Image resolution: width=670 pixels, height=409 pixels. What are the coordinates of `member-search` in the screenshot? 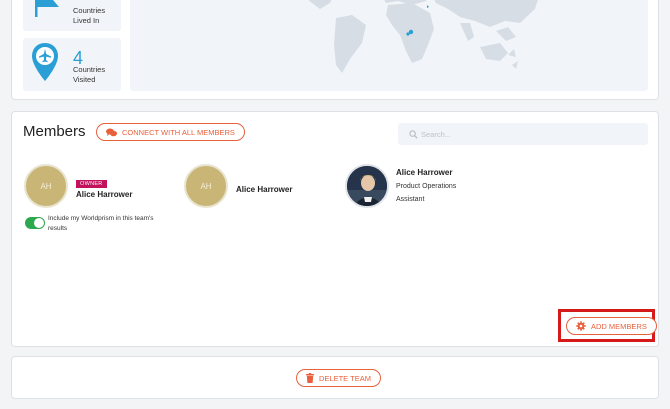 It's located at (523, 134).